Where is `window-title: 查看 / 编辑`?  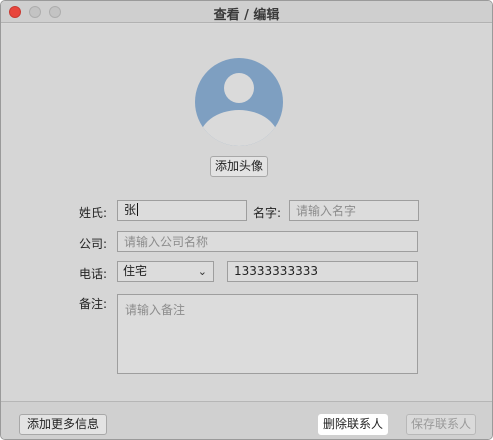
window-title: 查看 / 编辑 is located at coordinates (246, 15).